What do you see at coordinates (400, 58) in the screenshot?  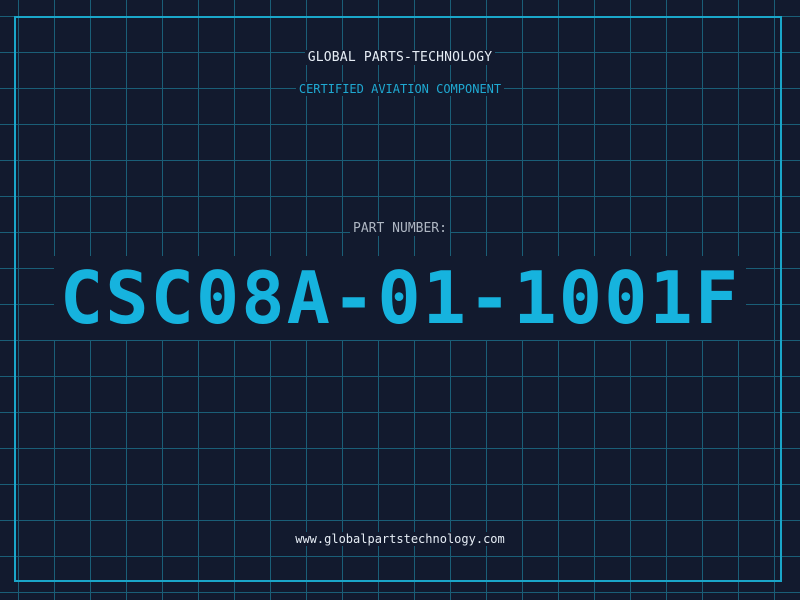 I see `company-name: GLOBAL PARTS-TECHNOLOGY` at bounding box center [400, 58].